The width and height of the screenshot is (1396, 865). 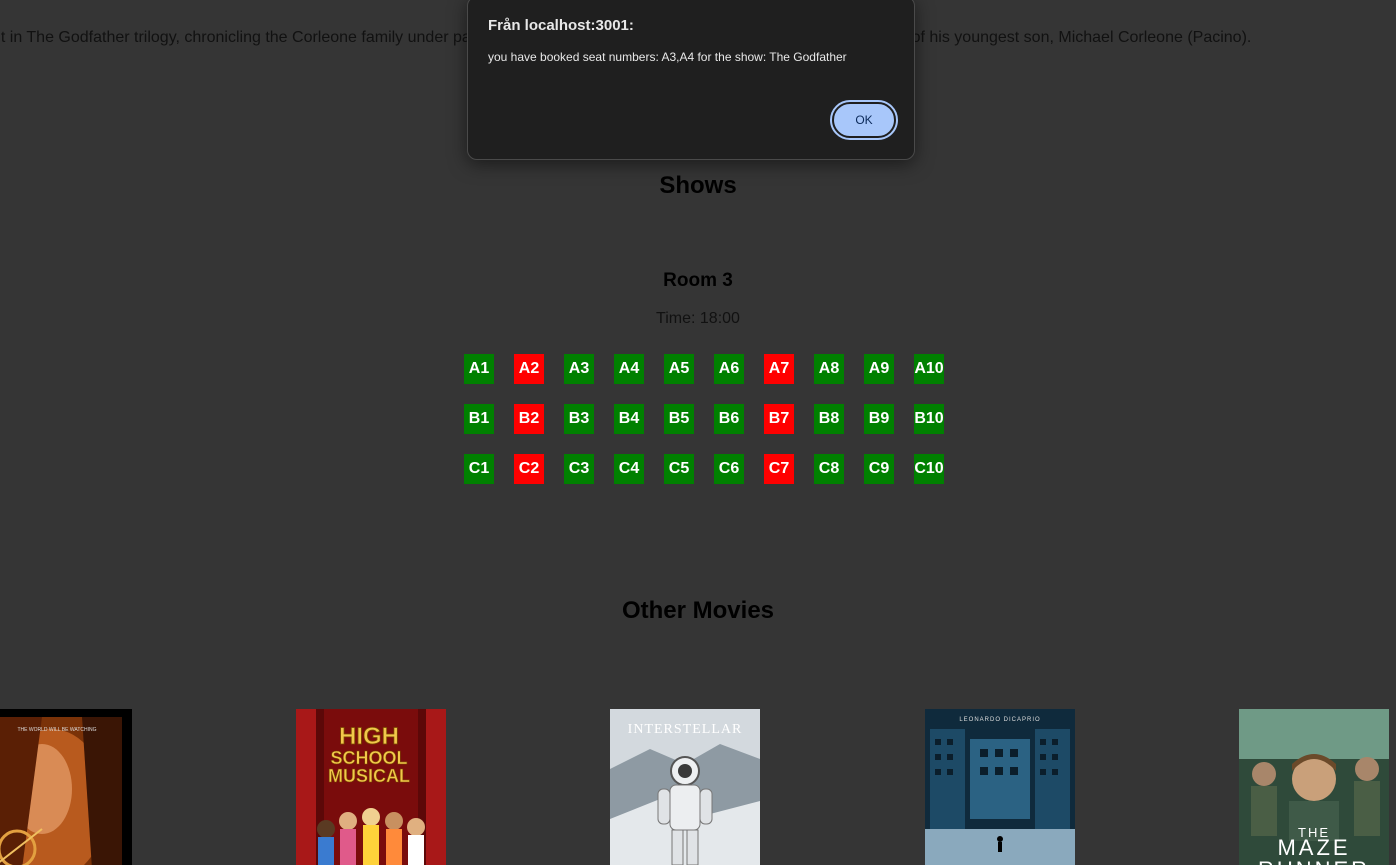 What do you see at coordinates (729, 369) in the screenshot?
I see `seat-a6: A6` at bounding box center [729, 369].